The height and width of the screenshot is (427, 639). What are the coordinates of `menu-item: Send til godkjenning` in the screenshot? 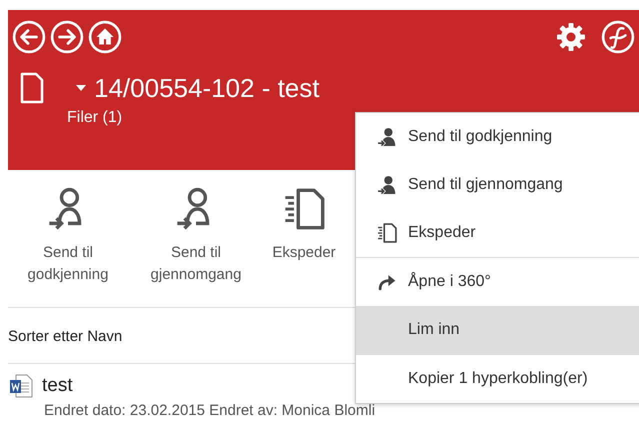 It's located at (497, 137).